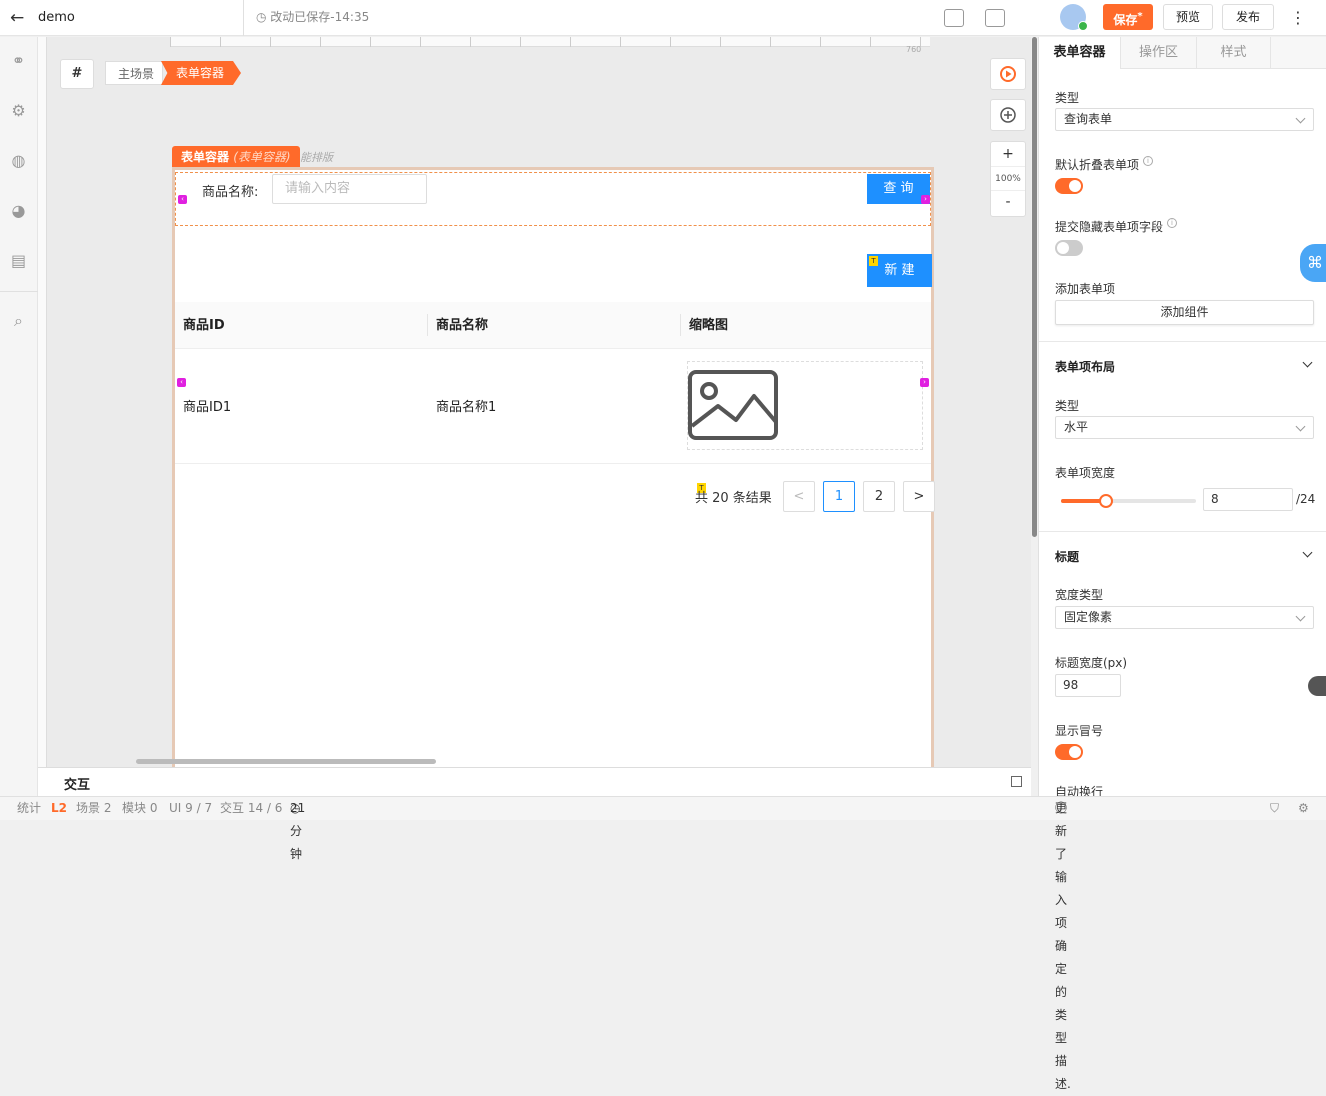 The image size is (1326, 1096). What do you see at coordinates (286, 761) in the screenshot?
I see `horizontal-scrollbar` at bounding box center [286, 761].